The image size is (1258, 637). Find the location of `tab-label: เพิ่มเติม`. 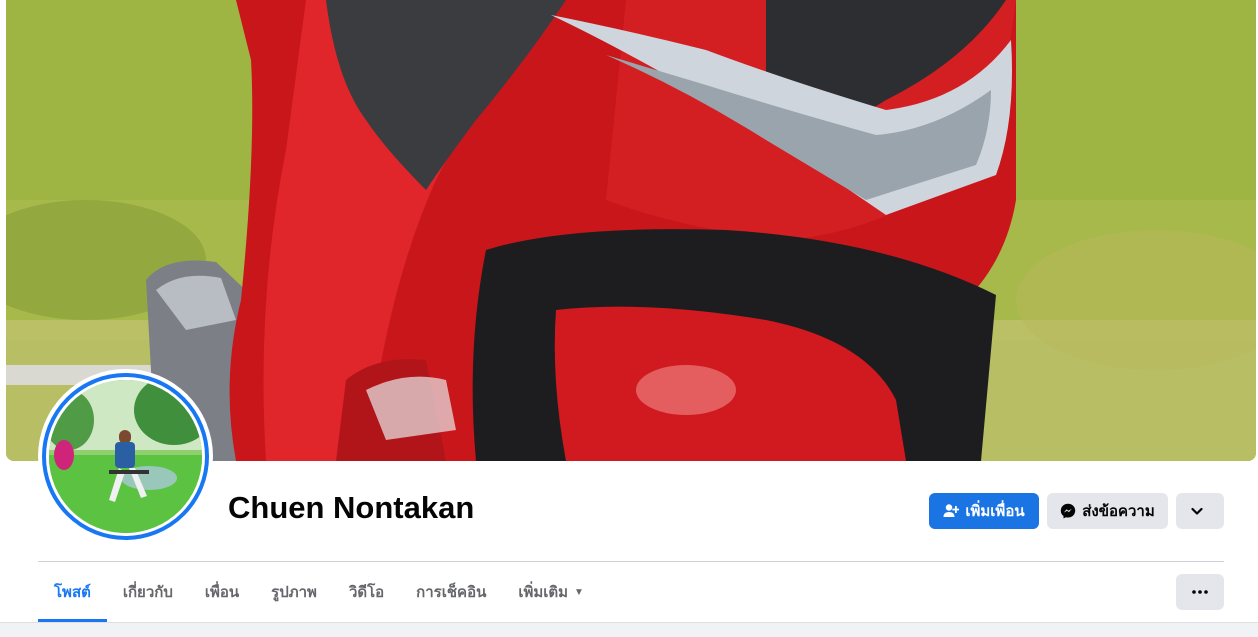

tab-label: เพิ่มเติม is located at coordinates (543, 592).